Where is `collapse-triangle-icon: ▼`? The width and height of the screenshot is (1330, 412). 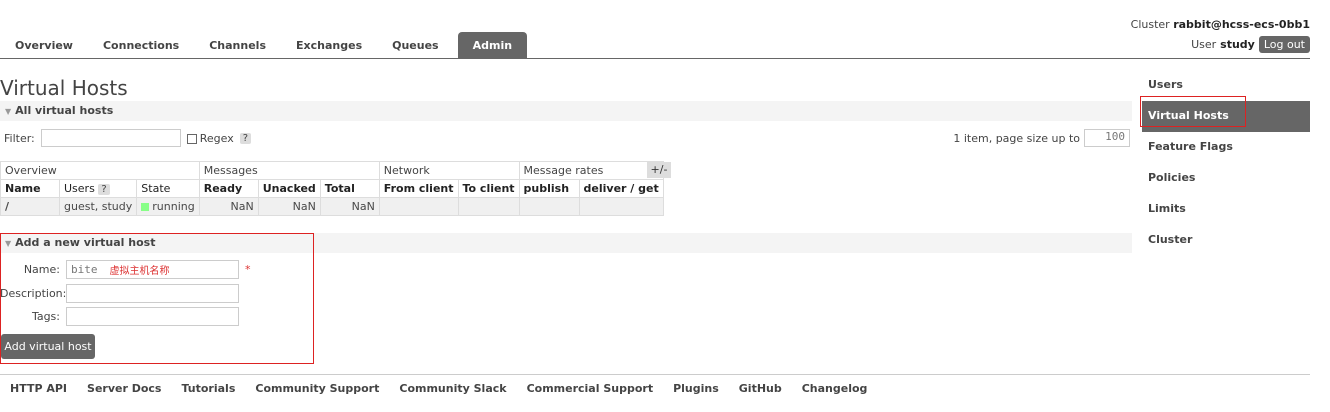 collapse-triangle-icon: ▼ is located at coordinates (8, 111).